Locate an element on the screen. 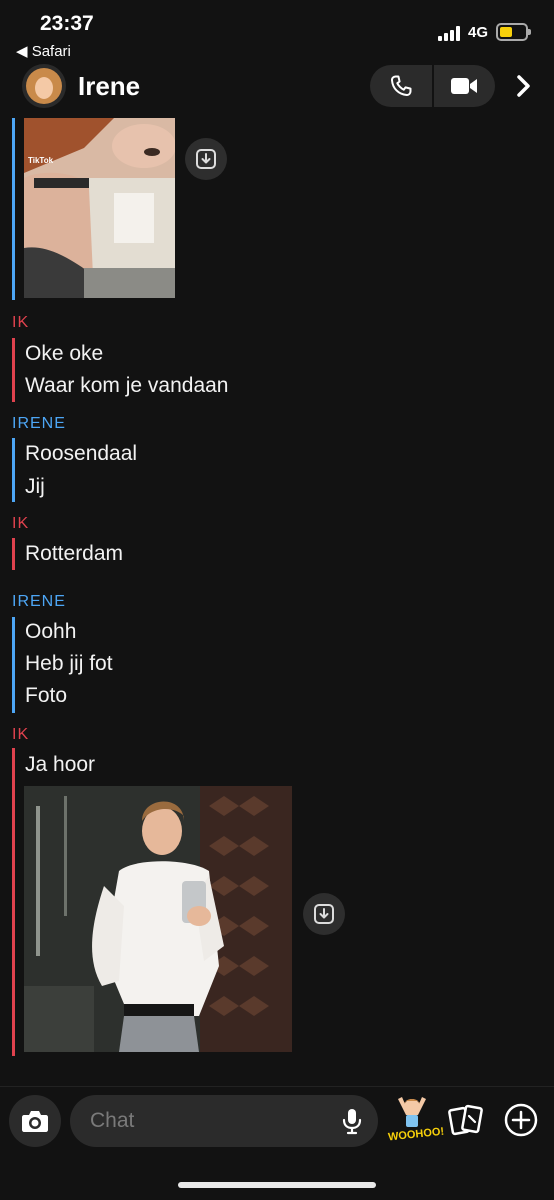 The image size is (554, 1200). add-button is located at coordinates (521, 1120).